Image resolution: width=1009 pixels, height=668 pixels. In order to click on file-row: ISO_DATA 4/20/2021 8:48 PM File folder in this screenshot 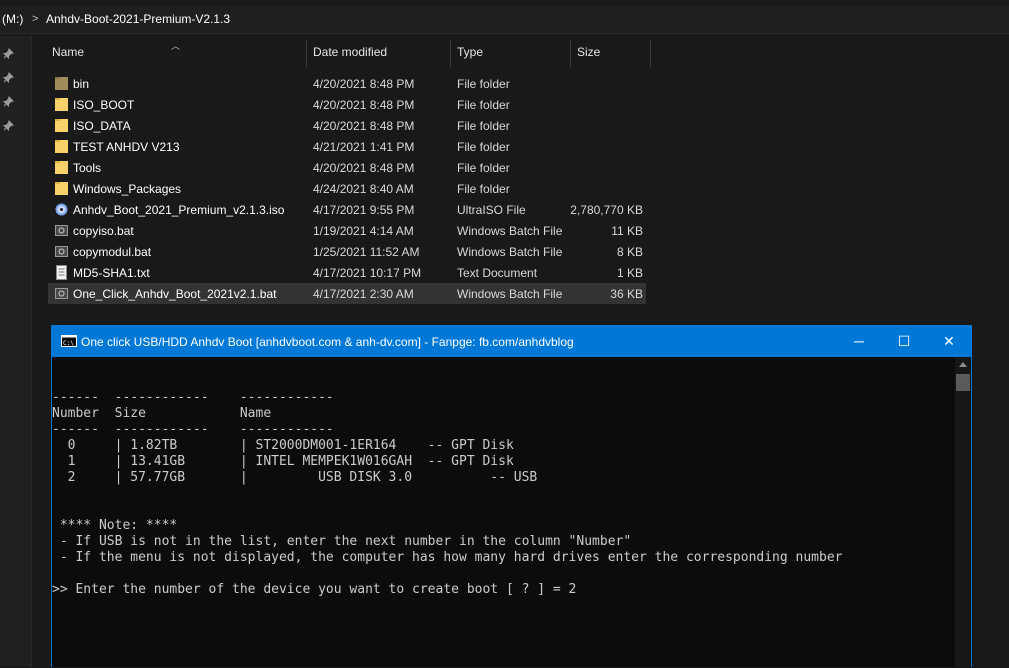, I will do `click(347, 125)`.